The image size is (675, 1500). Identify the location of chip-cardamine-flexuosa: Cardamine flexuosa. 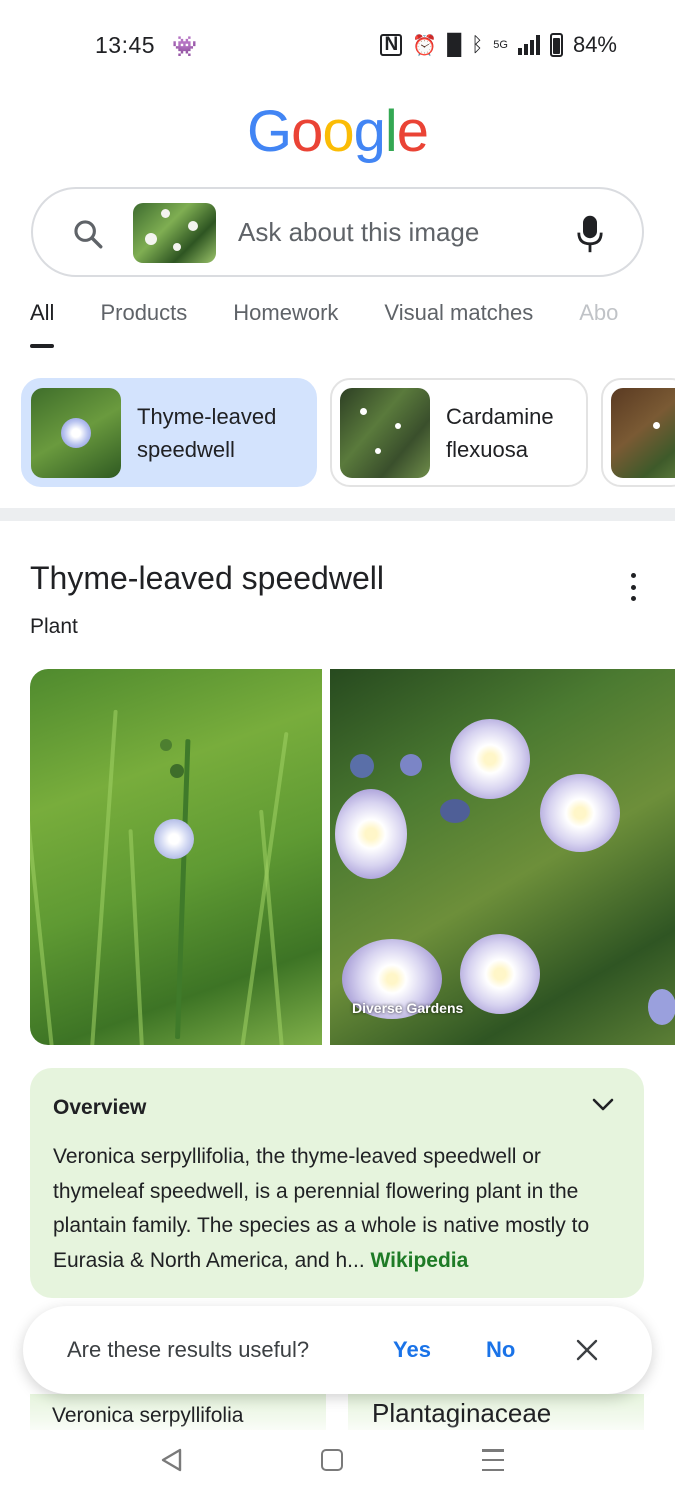
(459, 432).